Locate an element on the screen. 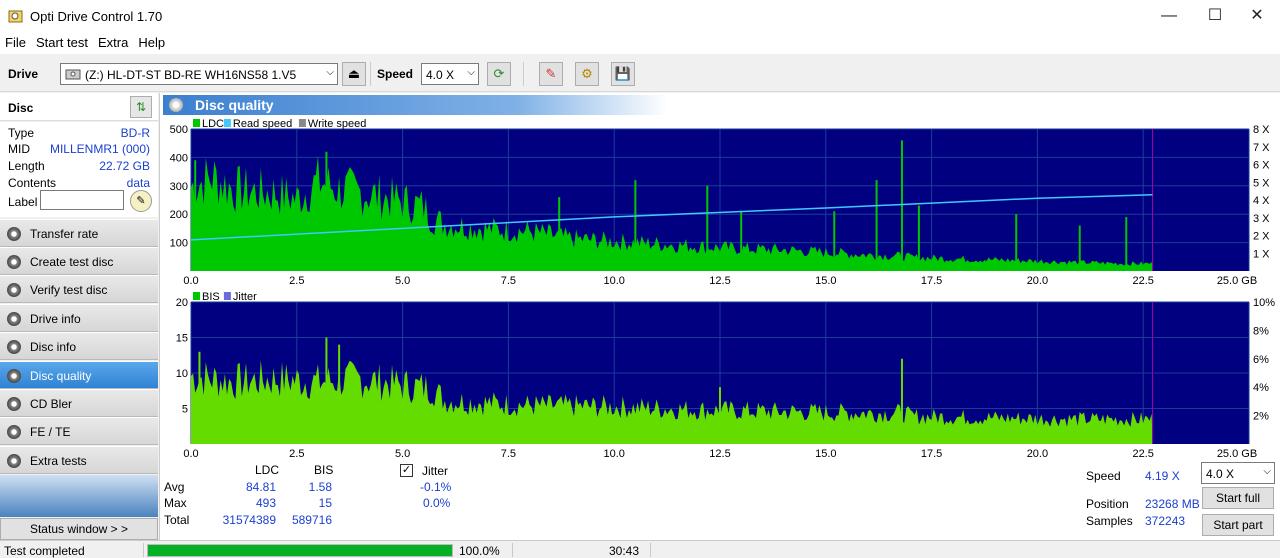  nav-disc-quality: Disc quality is located at coordinates (79, 375).